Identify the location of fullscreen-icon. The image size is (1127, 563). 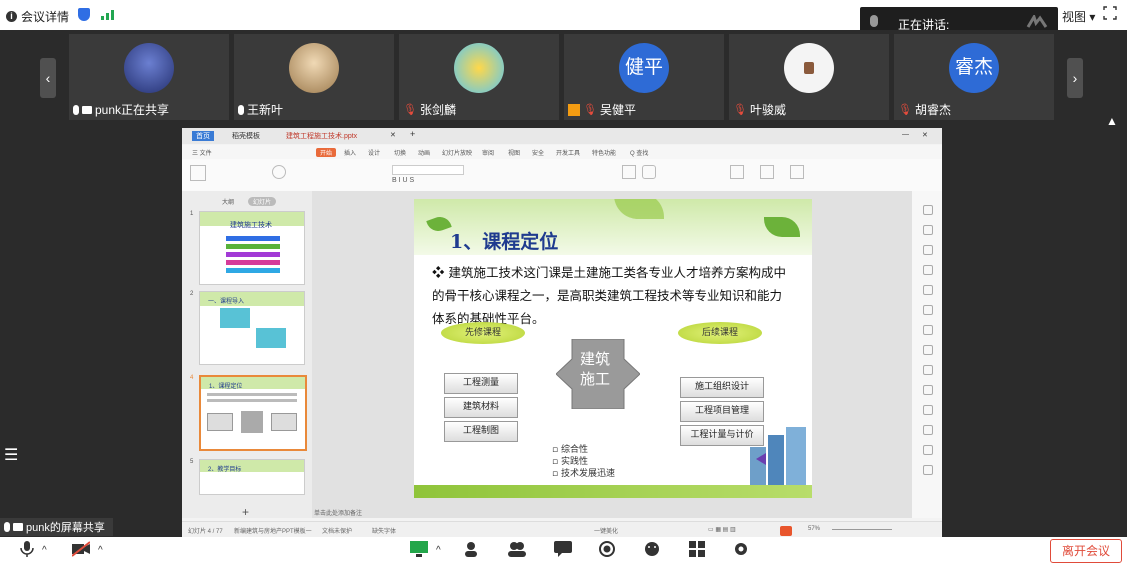
(1110, 13).